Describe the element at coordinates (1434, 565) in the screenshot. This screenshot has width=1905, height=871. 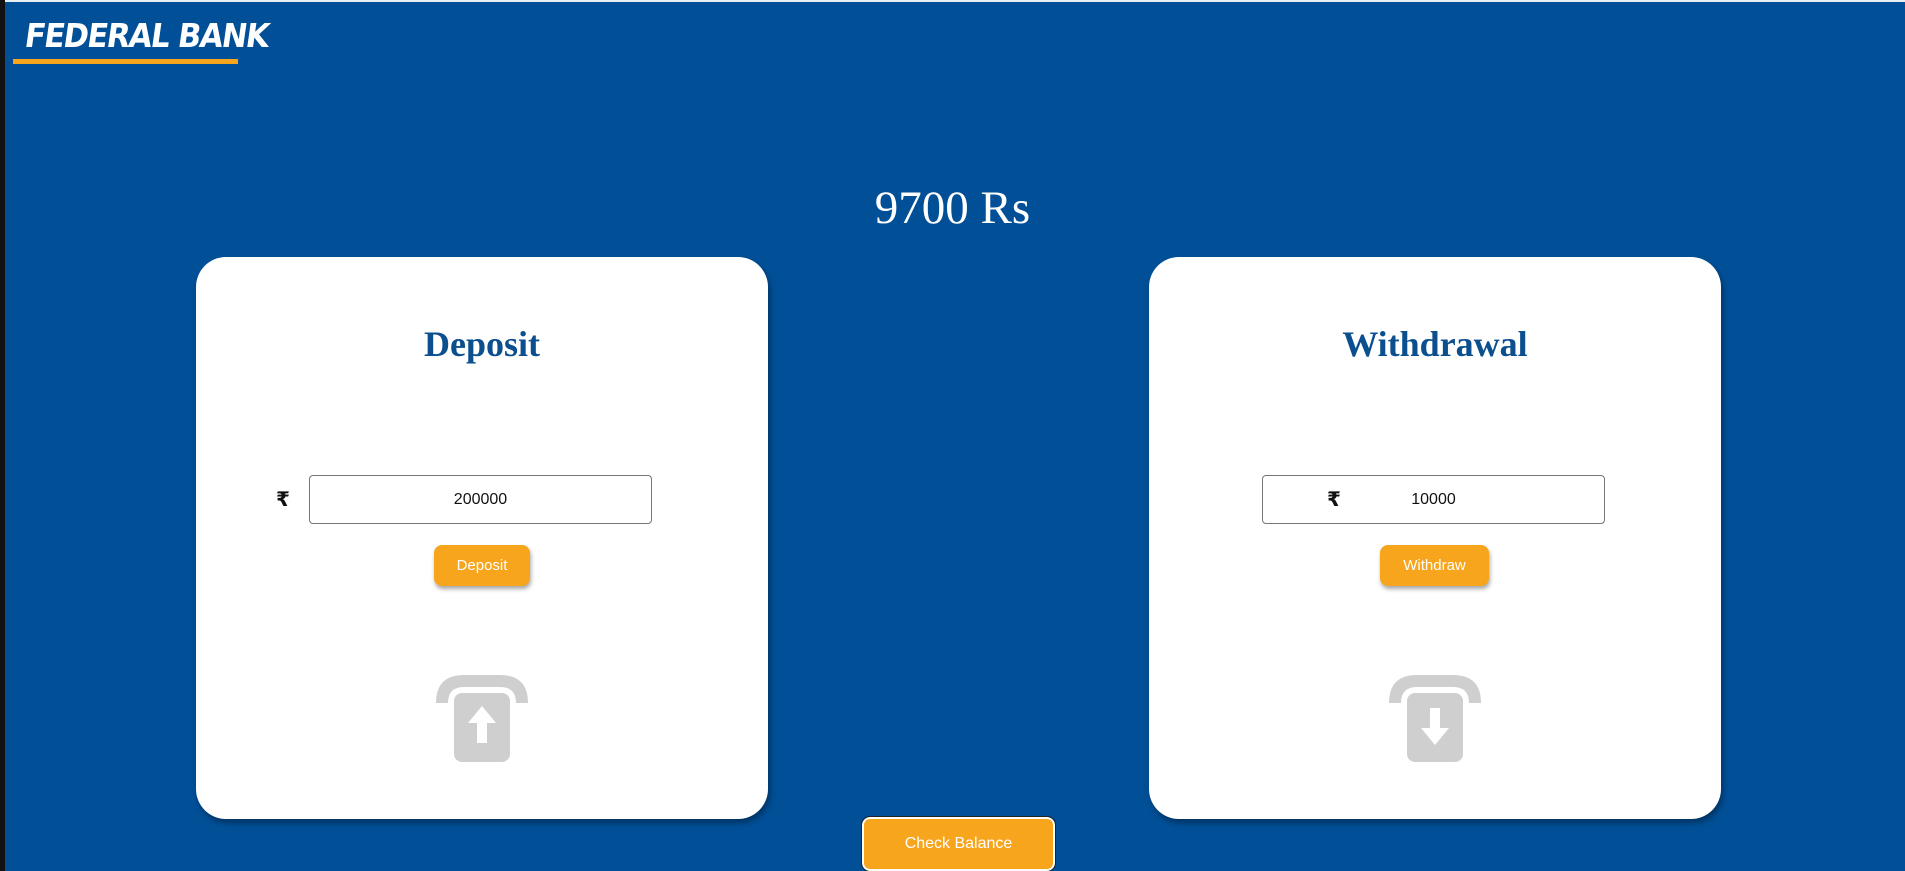
I see `withdraw-button: Withdraw` at that location.